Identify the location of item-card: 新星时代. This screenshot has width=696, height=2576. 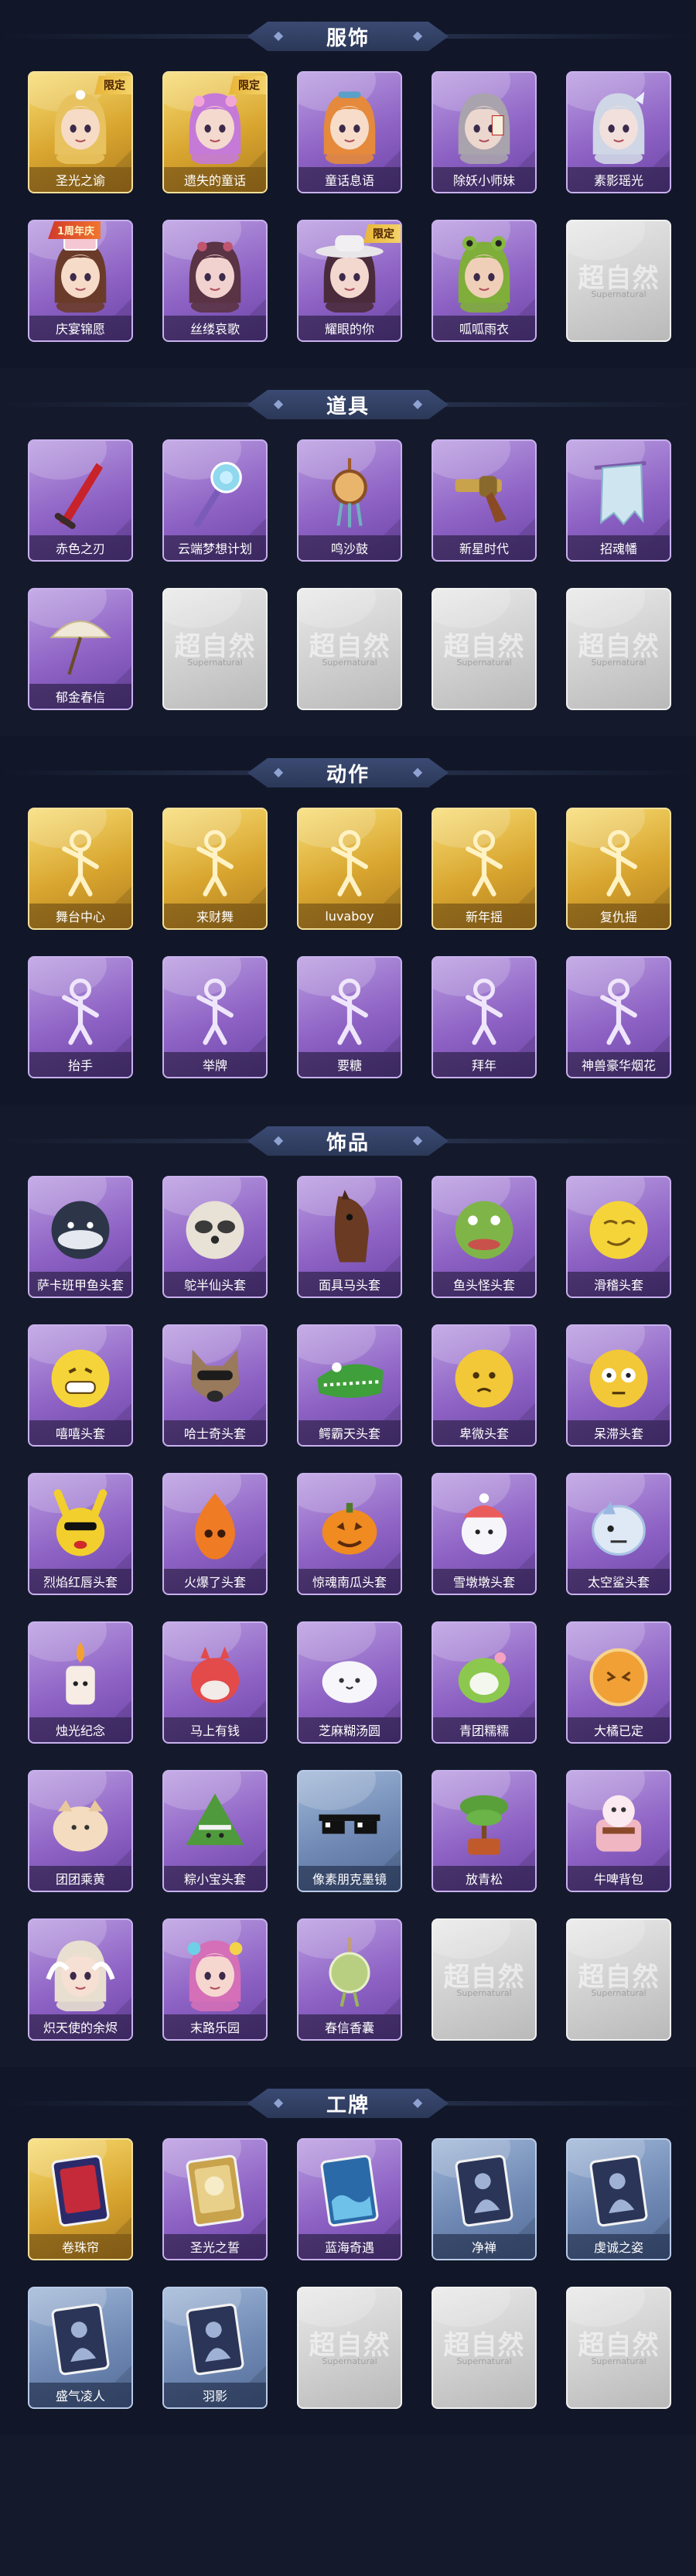
(485, 500).